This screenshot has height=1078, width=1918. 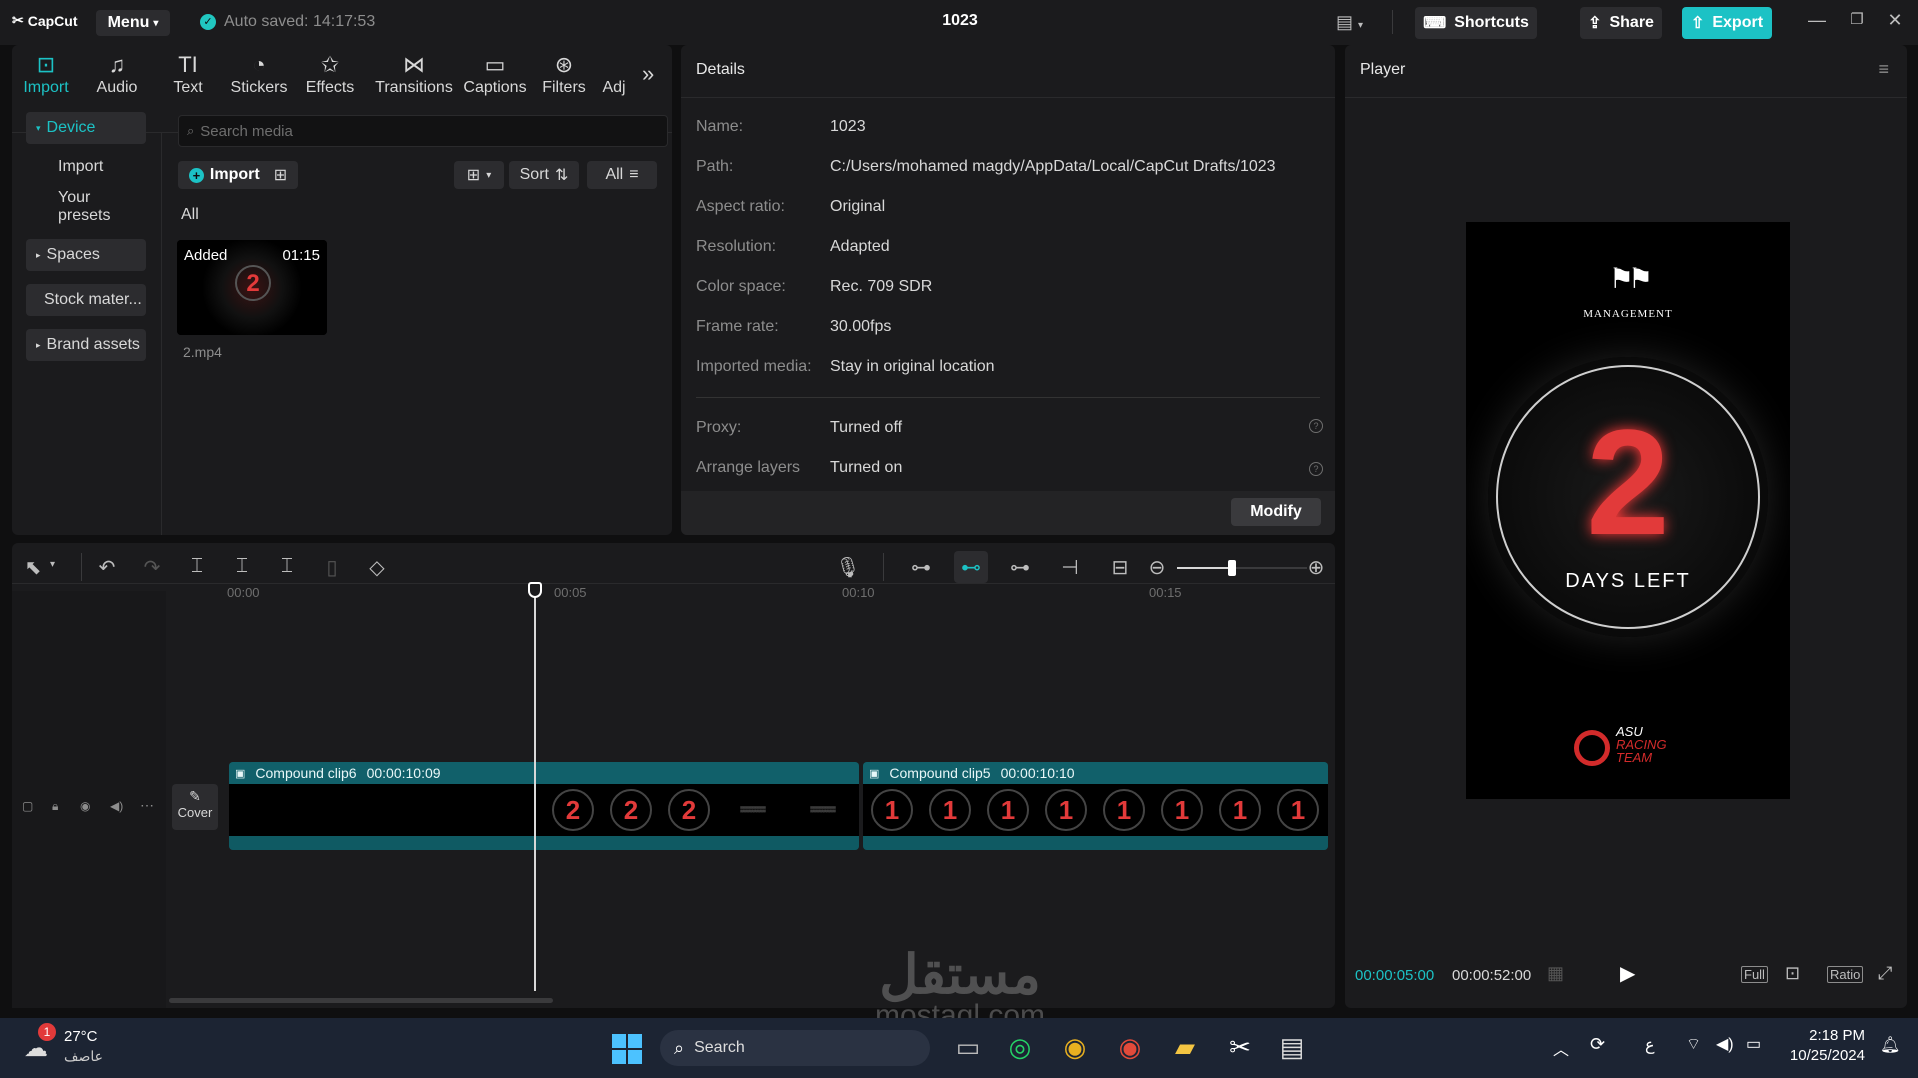 I want to click on view-toggle-button: ⊞ ▾, so click(x=479, y=175).